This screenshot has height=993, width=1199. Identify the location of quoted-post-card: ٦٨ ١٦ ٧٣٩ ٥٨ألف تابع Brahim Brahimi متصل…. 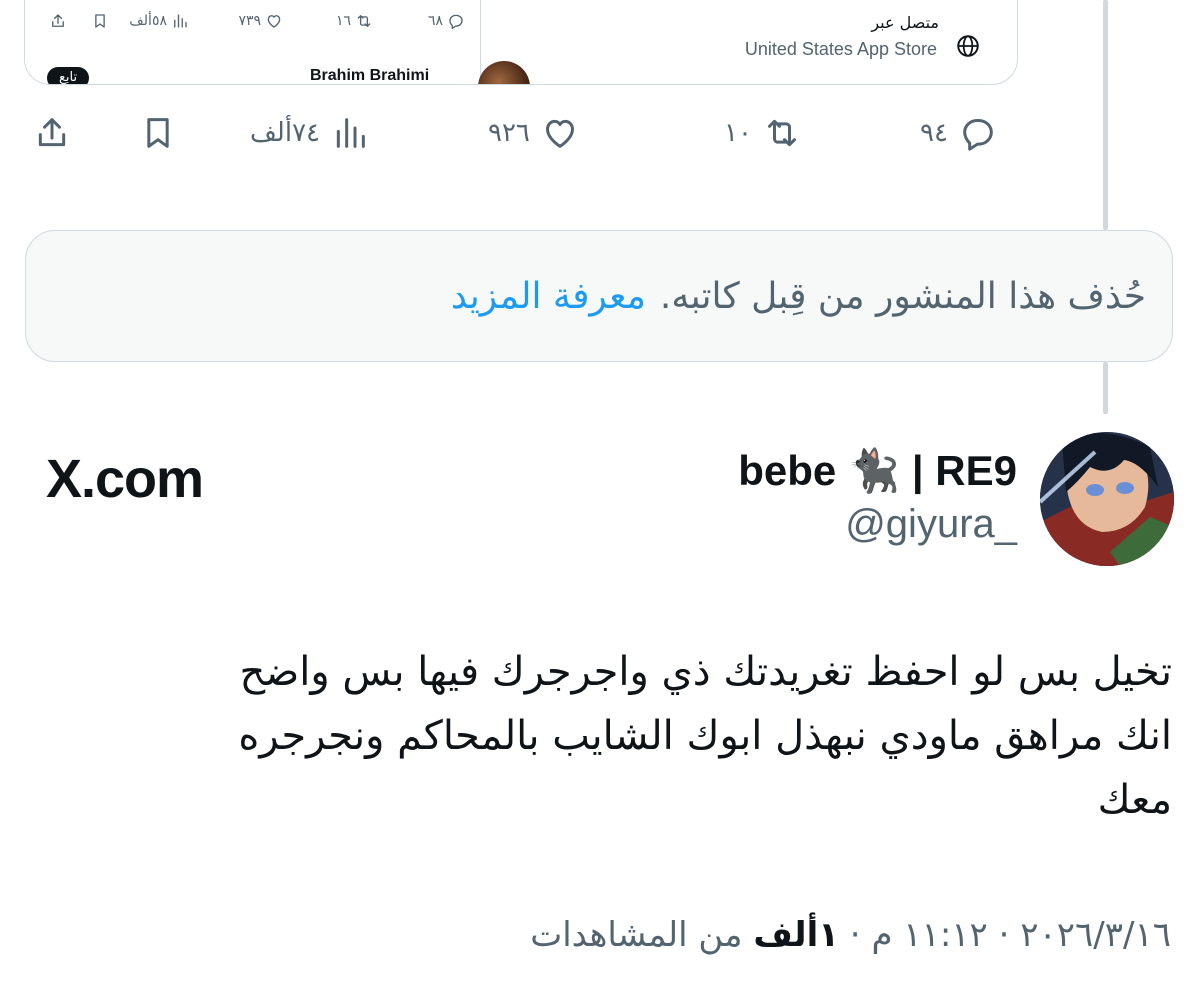
(521, 42).